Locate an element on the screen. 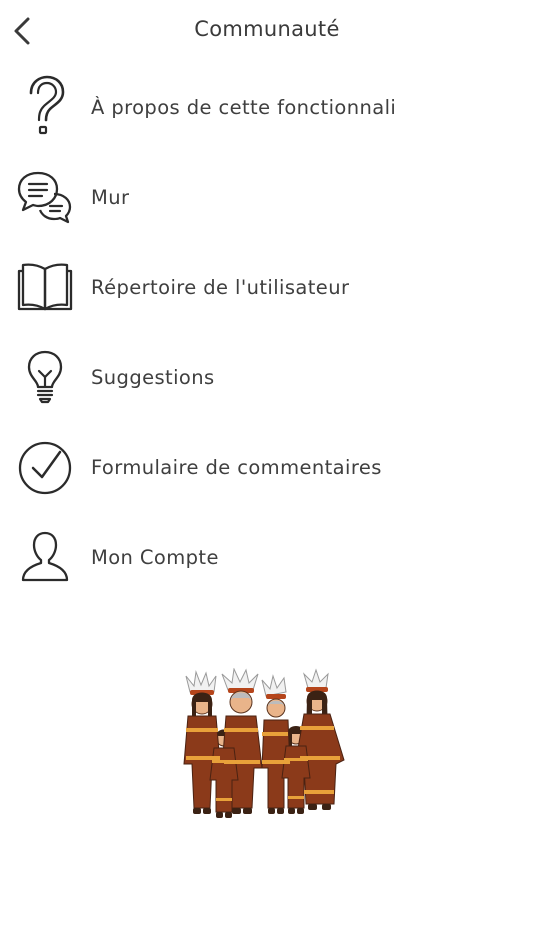 The width and height of the screenshot is (534, 950). menu-item-about: À propos de cette fonctionnali is located at coordinates (267, 107).